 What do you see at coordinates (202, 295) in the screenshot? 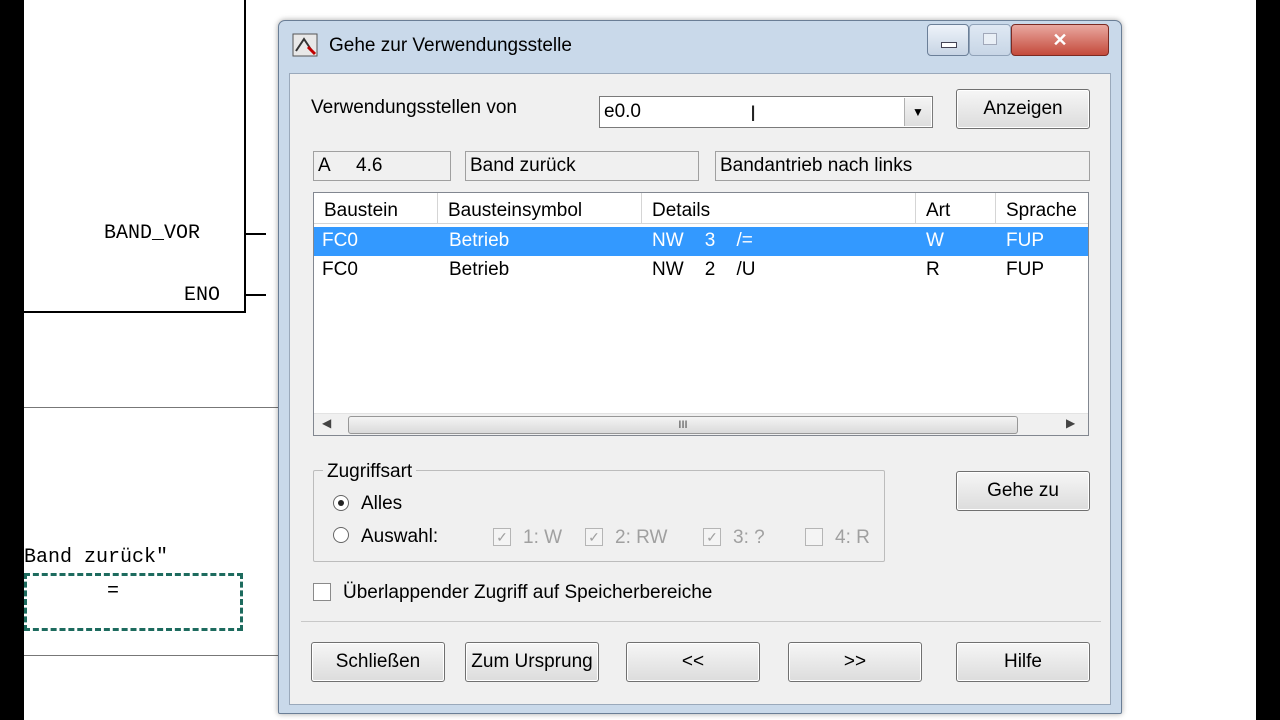
I see `output-label-eno: ENO` at bounding box center [202, 295].